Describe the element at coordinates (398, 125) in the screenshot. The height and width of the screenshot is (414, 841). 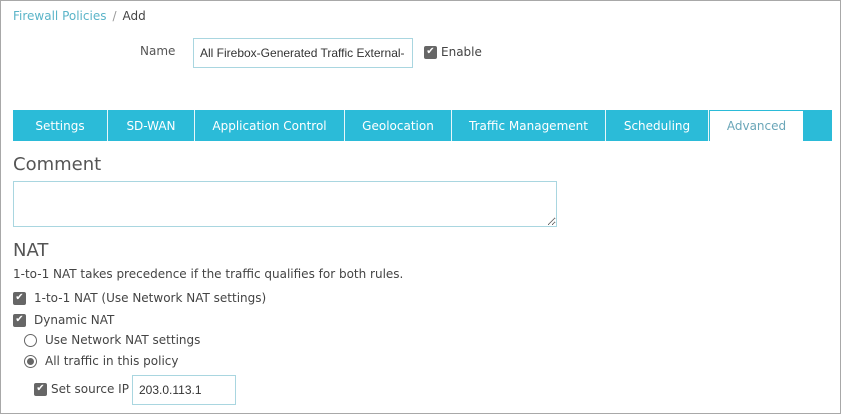
I see `tab-geolocation: Geolocation` at that location.